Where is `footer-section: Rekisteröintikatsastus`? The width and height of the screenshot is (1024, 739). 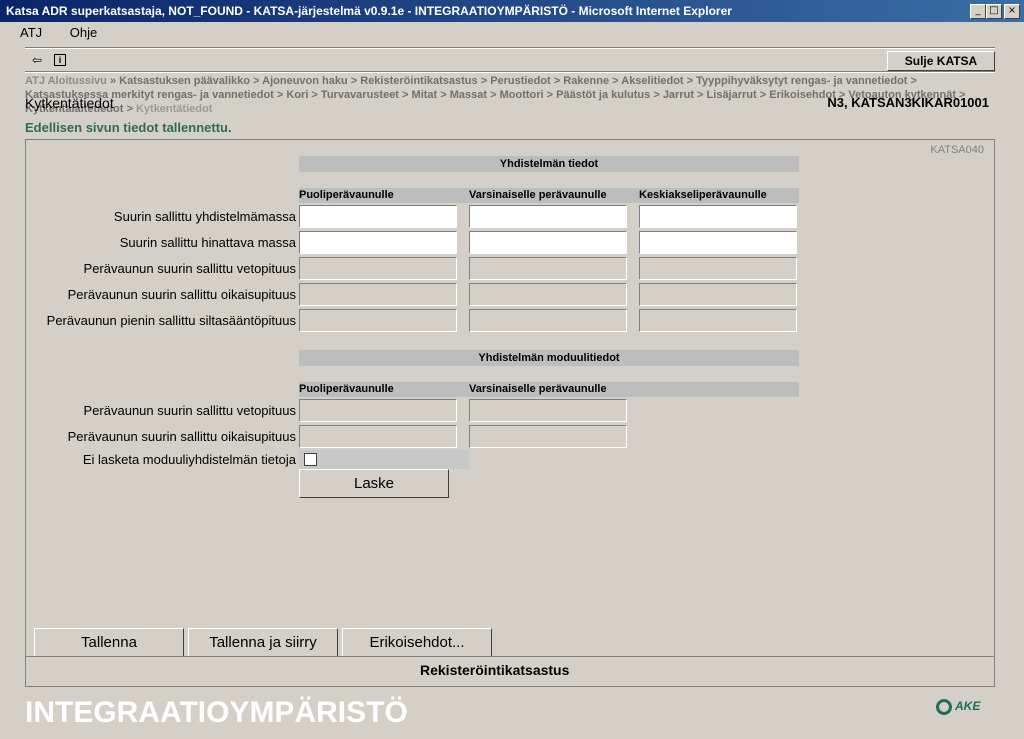 footer-section: Rekisteröintikatsastus is located at coordinates (495, 670).